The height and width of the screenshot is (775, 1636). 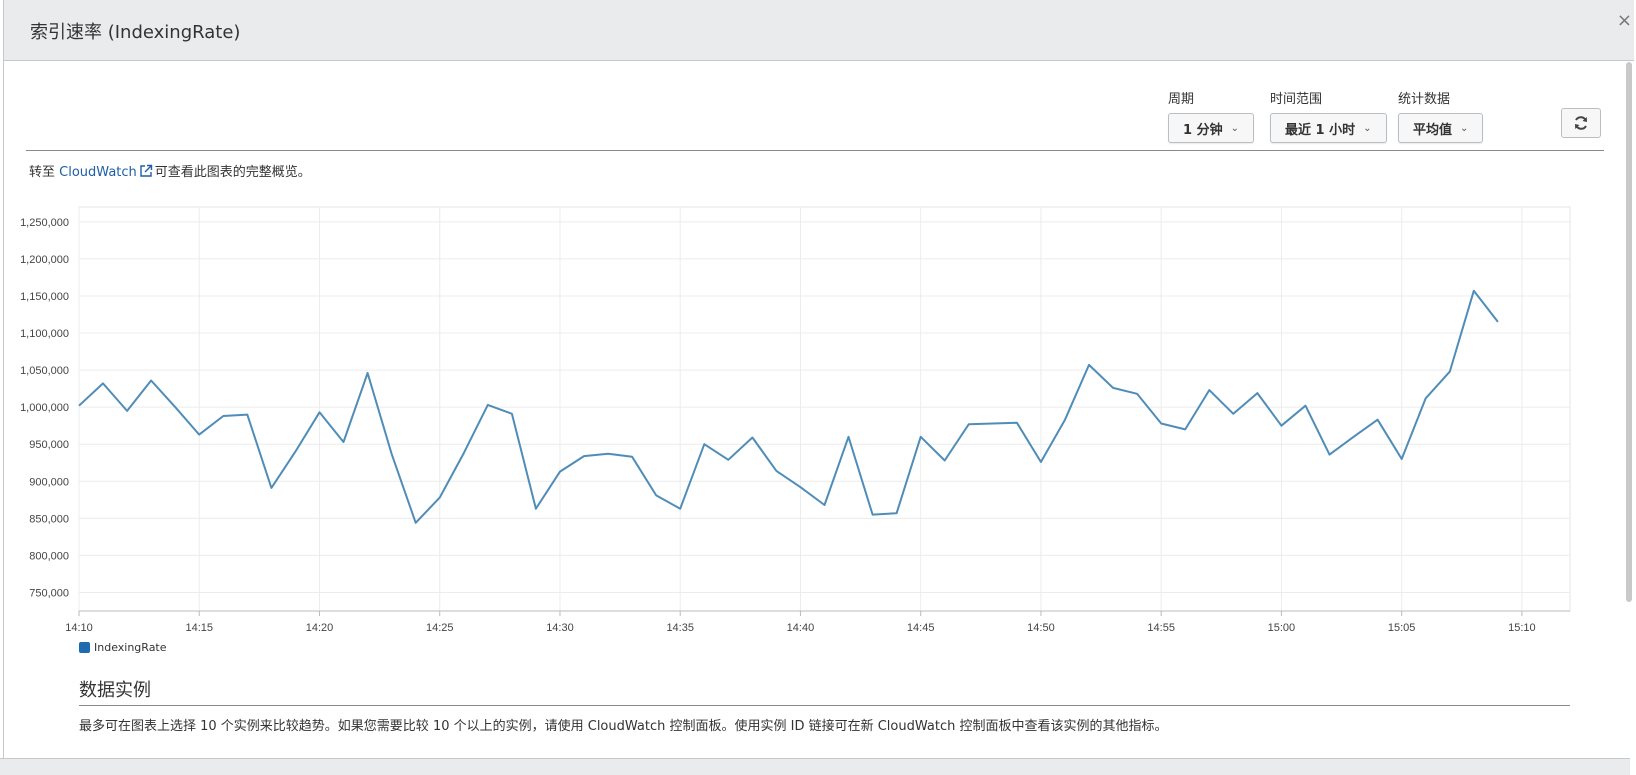 What do you see at coordinates (1161, 628) in the screenshot?
I see `x-tick-label: 14:55` at bounding box center [1161, 628].